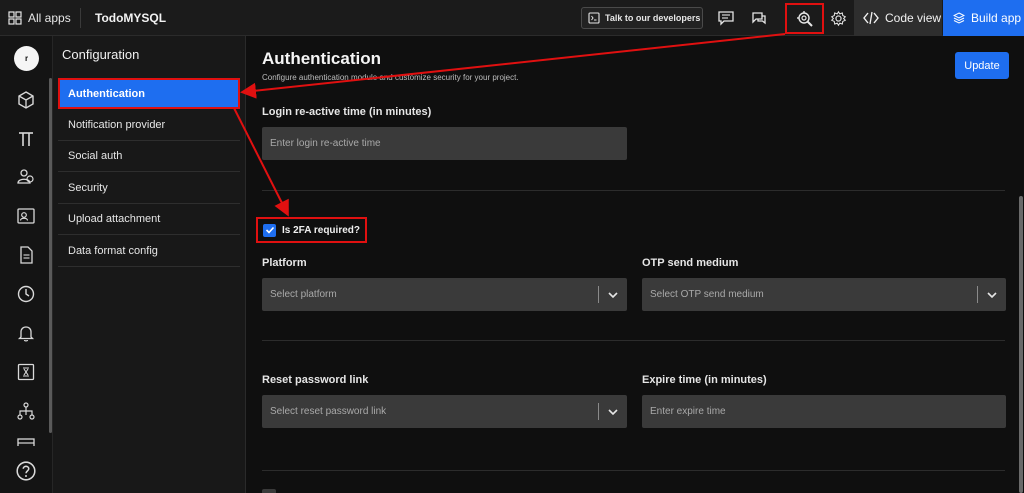 Image resolution: width=1024 pixels, height=493 pixels. What do you see at coordinates (88, 188) in the screenshot?
I see `config-item-label: Security` at bounding box center [88, 188].